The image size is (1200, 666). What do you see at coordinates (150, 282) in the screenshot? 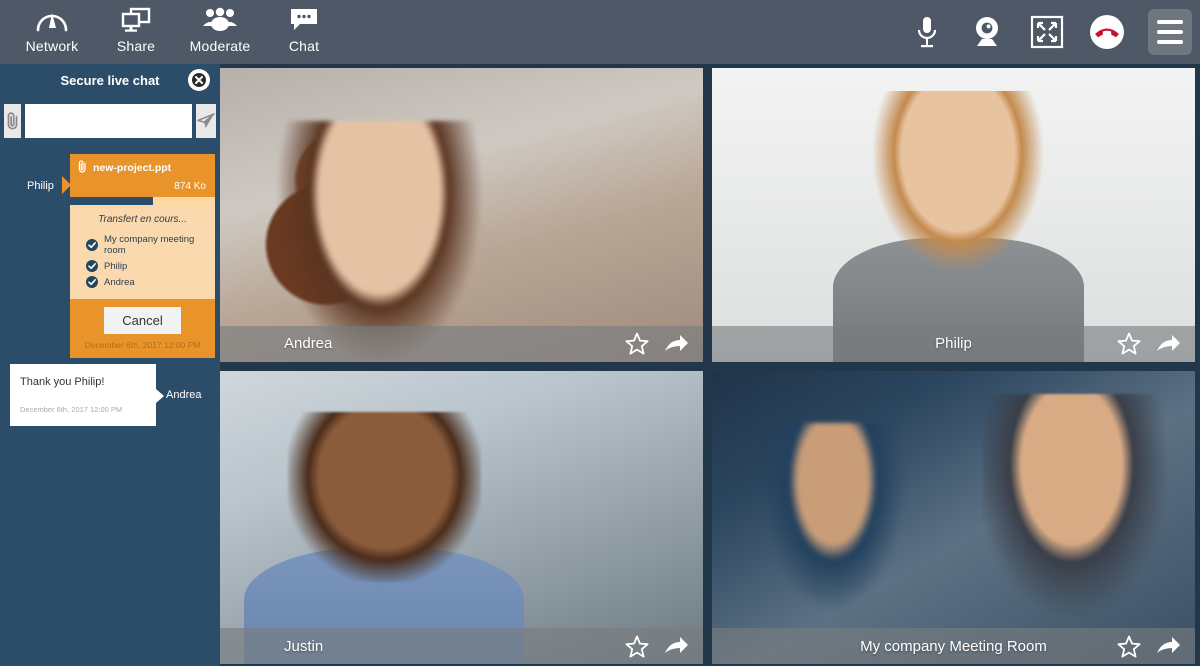
I see `recipient-item: Andrea` at bounding box center [150, 282].